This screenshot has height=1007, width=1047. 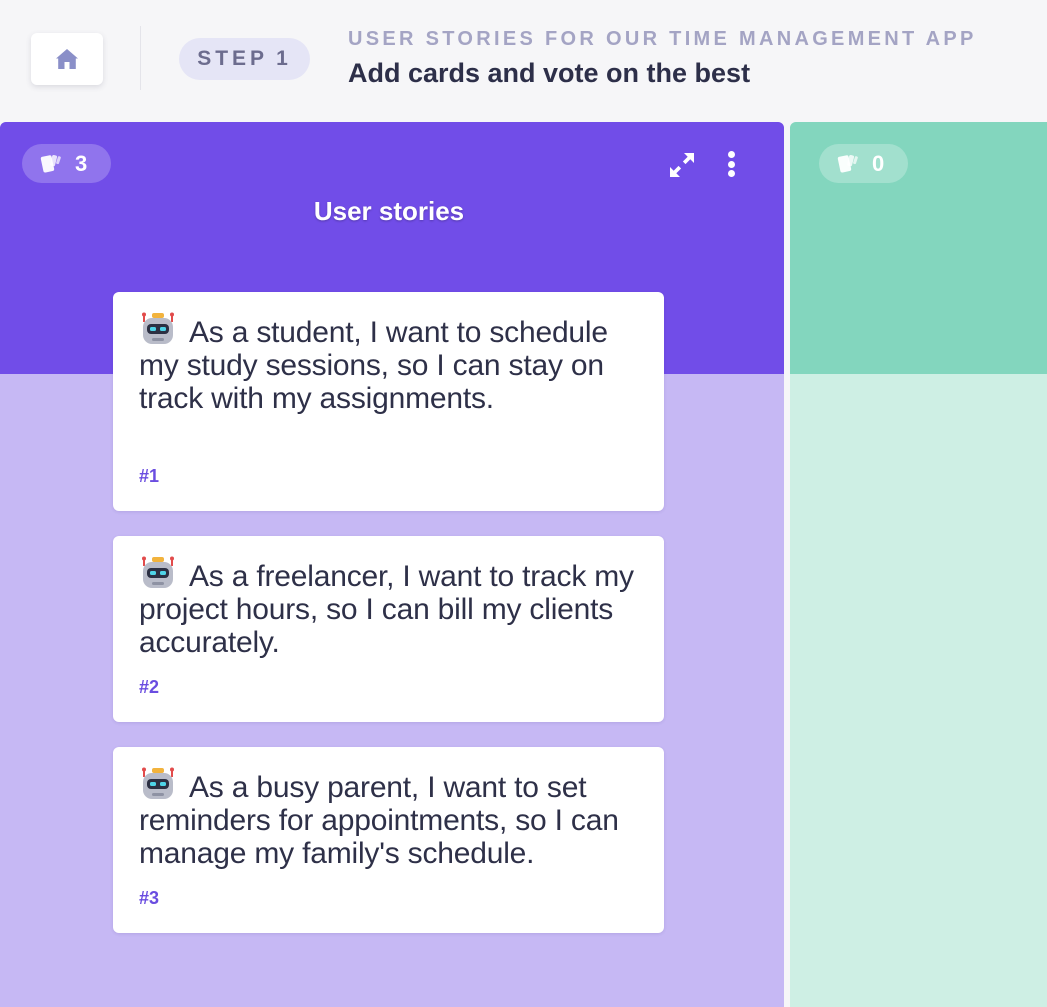 I want to click on header-divider, so click(x=140, y=58).